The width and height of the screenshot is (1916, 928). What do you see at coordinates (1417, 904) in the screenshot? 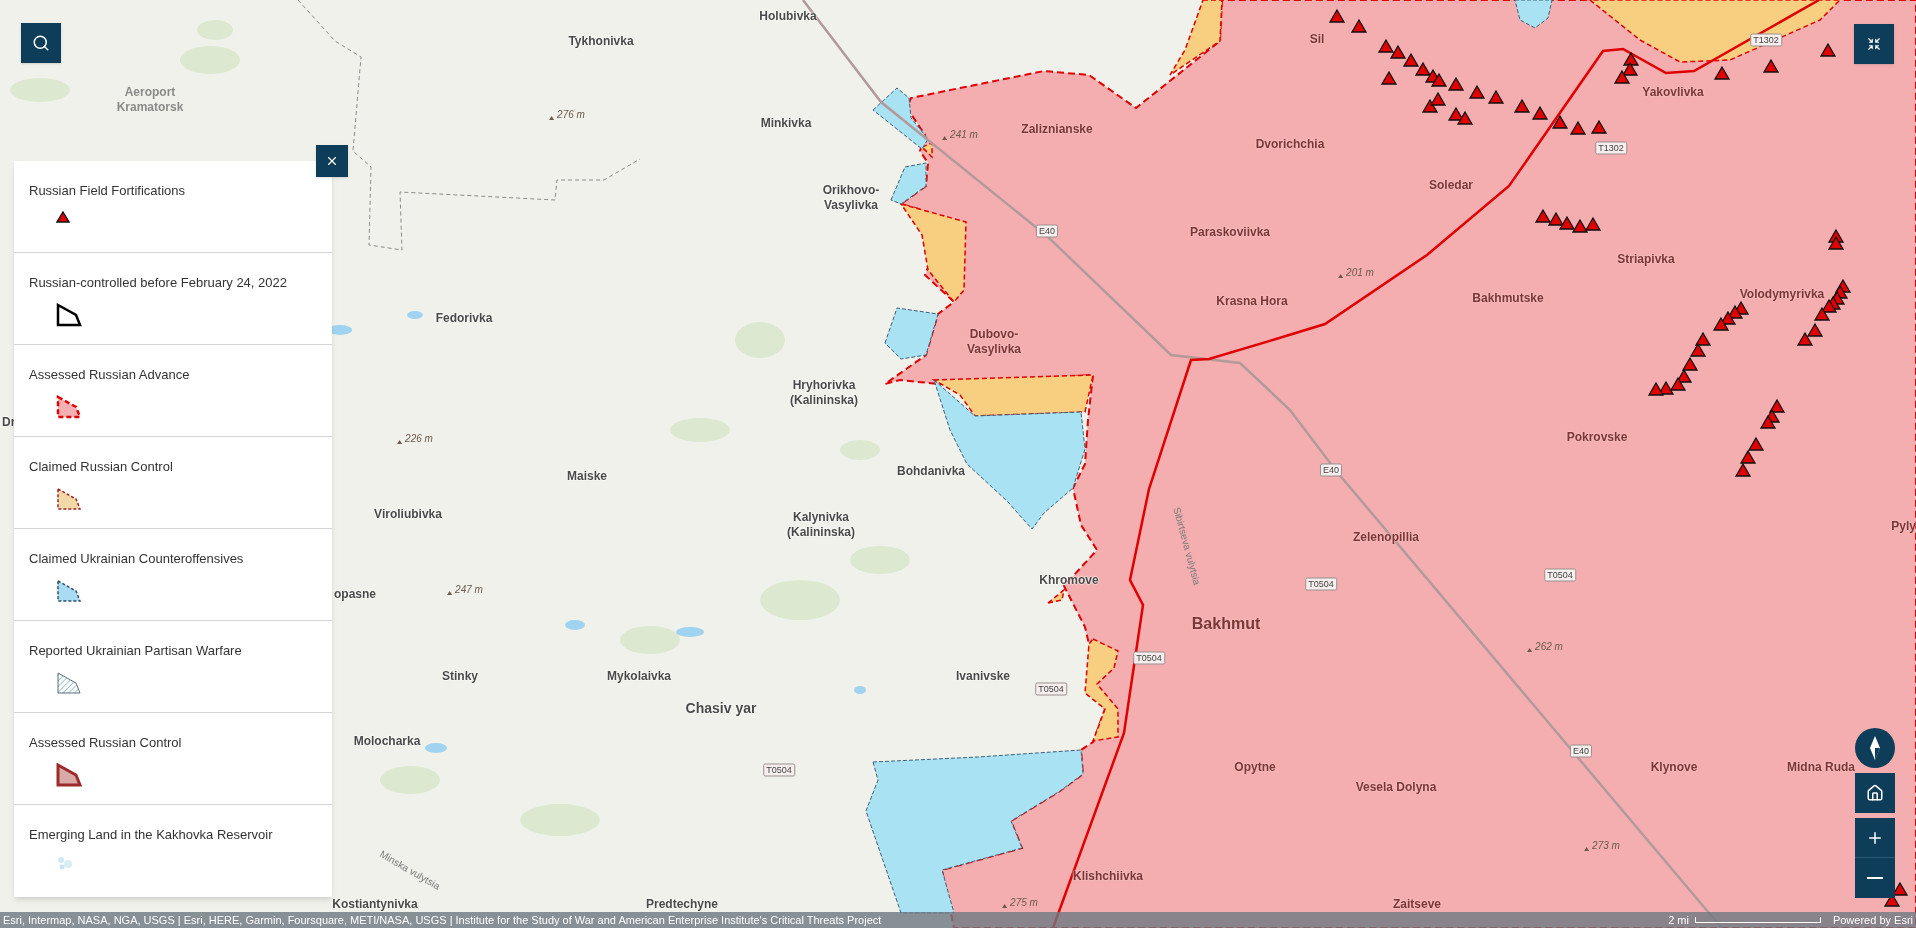
I see `place-label: Zaitseve` at bounding box center [1417, 904].